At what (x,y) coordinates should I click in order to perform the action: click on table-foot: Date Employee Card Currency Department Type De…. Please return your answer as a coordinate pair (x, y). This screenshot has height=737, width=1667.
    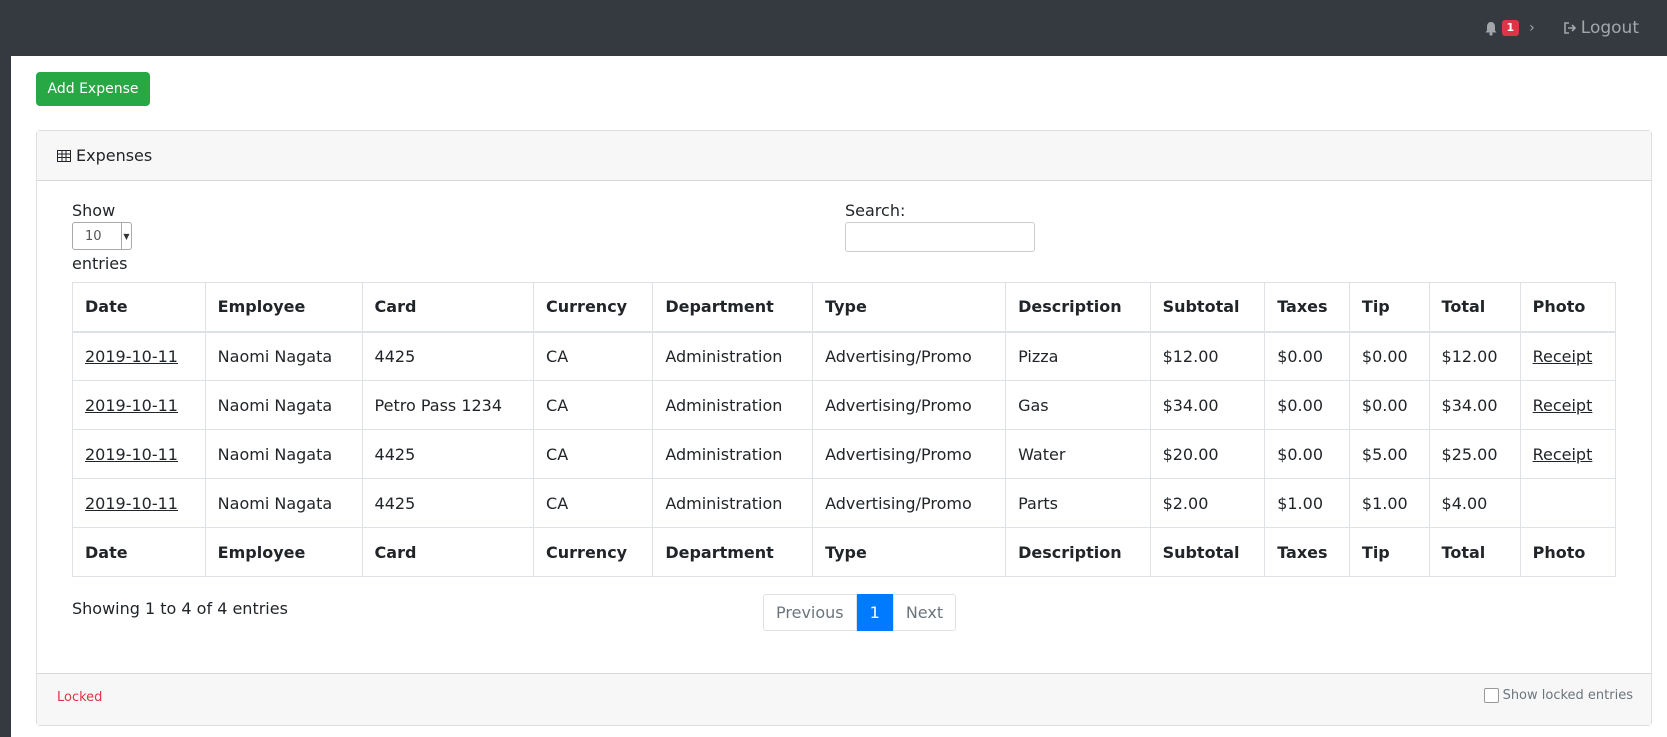
    Looking at the image, I should click on (844, 552).